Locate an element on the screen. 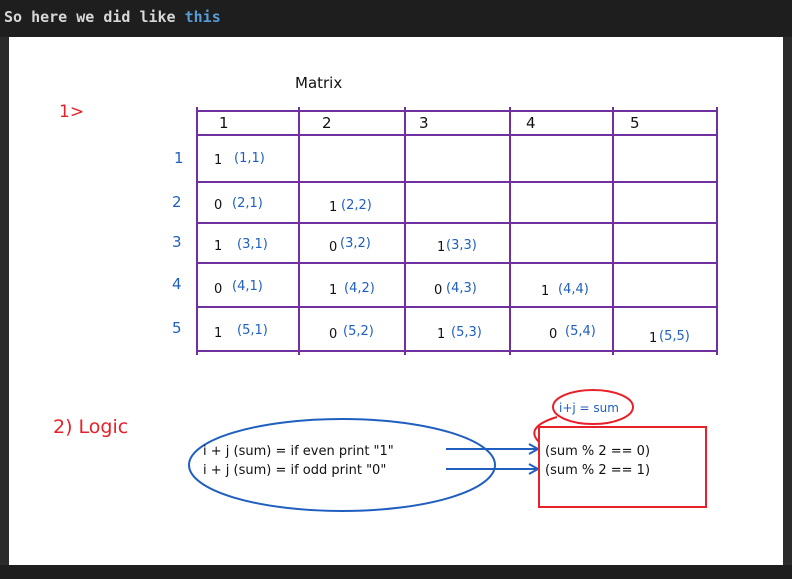 This screenshot has height=579, width=792. column-header-1: 1 is located at coordinates (224, 123).